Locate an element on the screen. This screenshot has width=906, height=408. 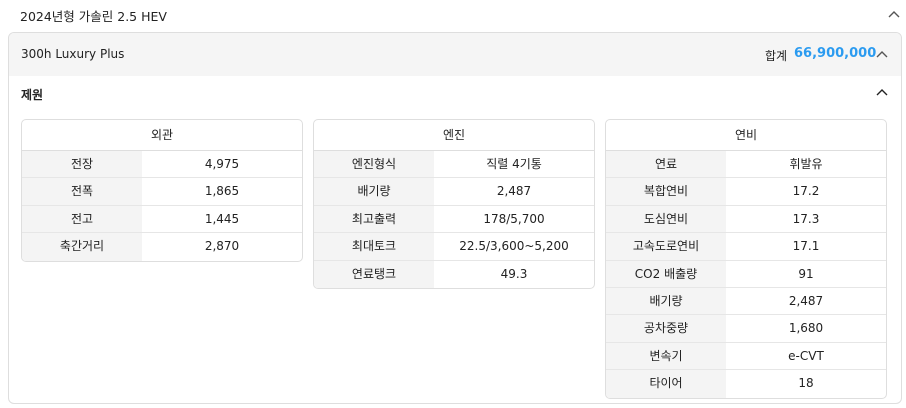
spec-value: 1,445 is located at coordinates (222, 218).